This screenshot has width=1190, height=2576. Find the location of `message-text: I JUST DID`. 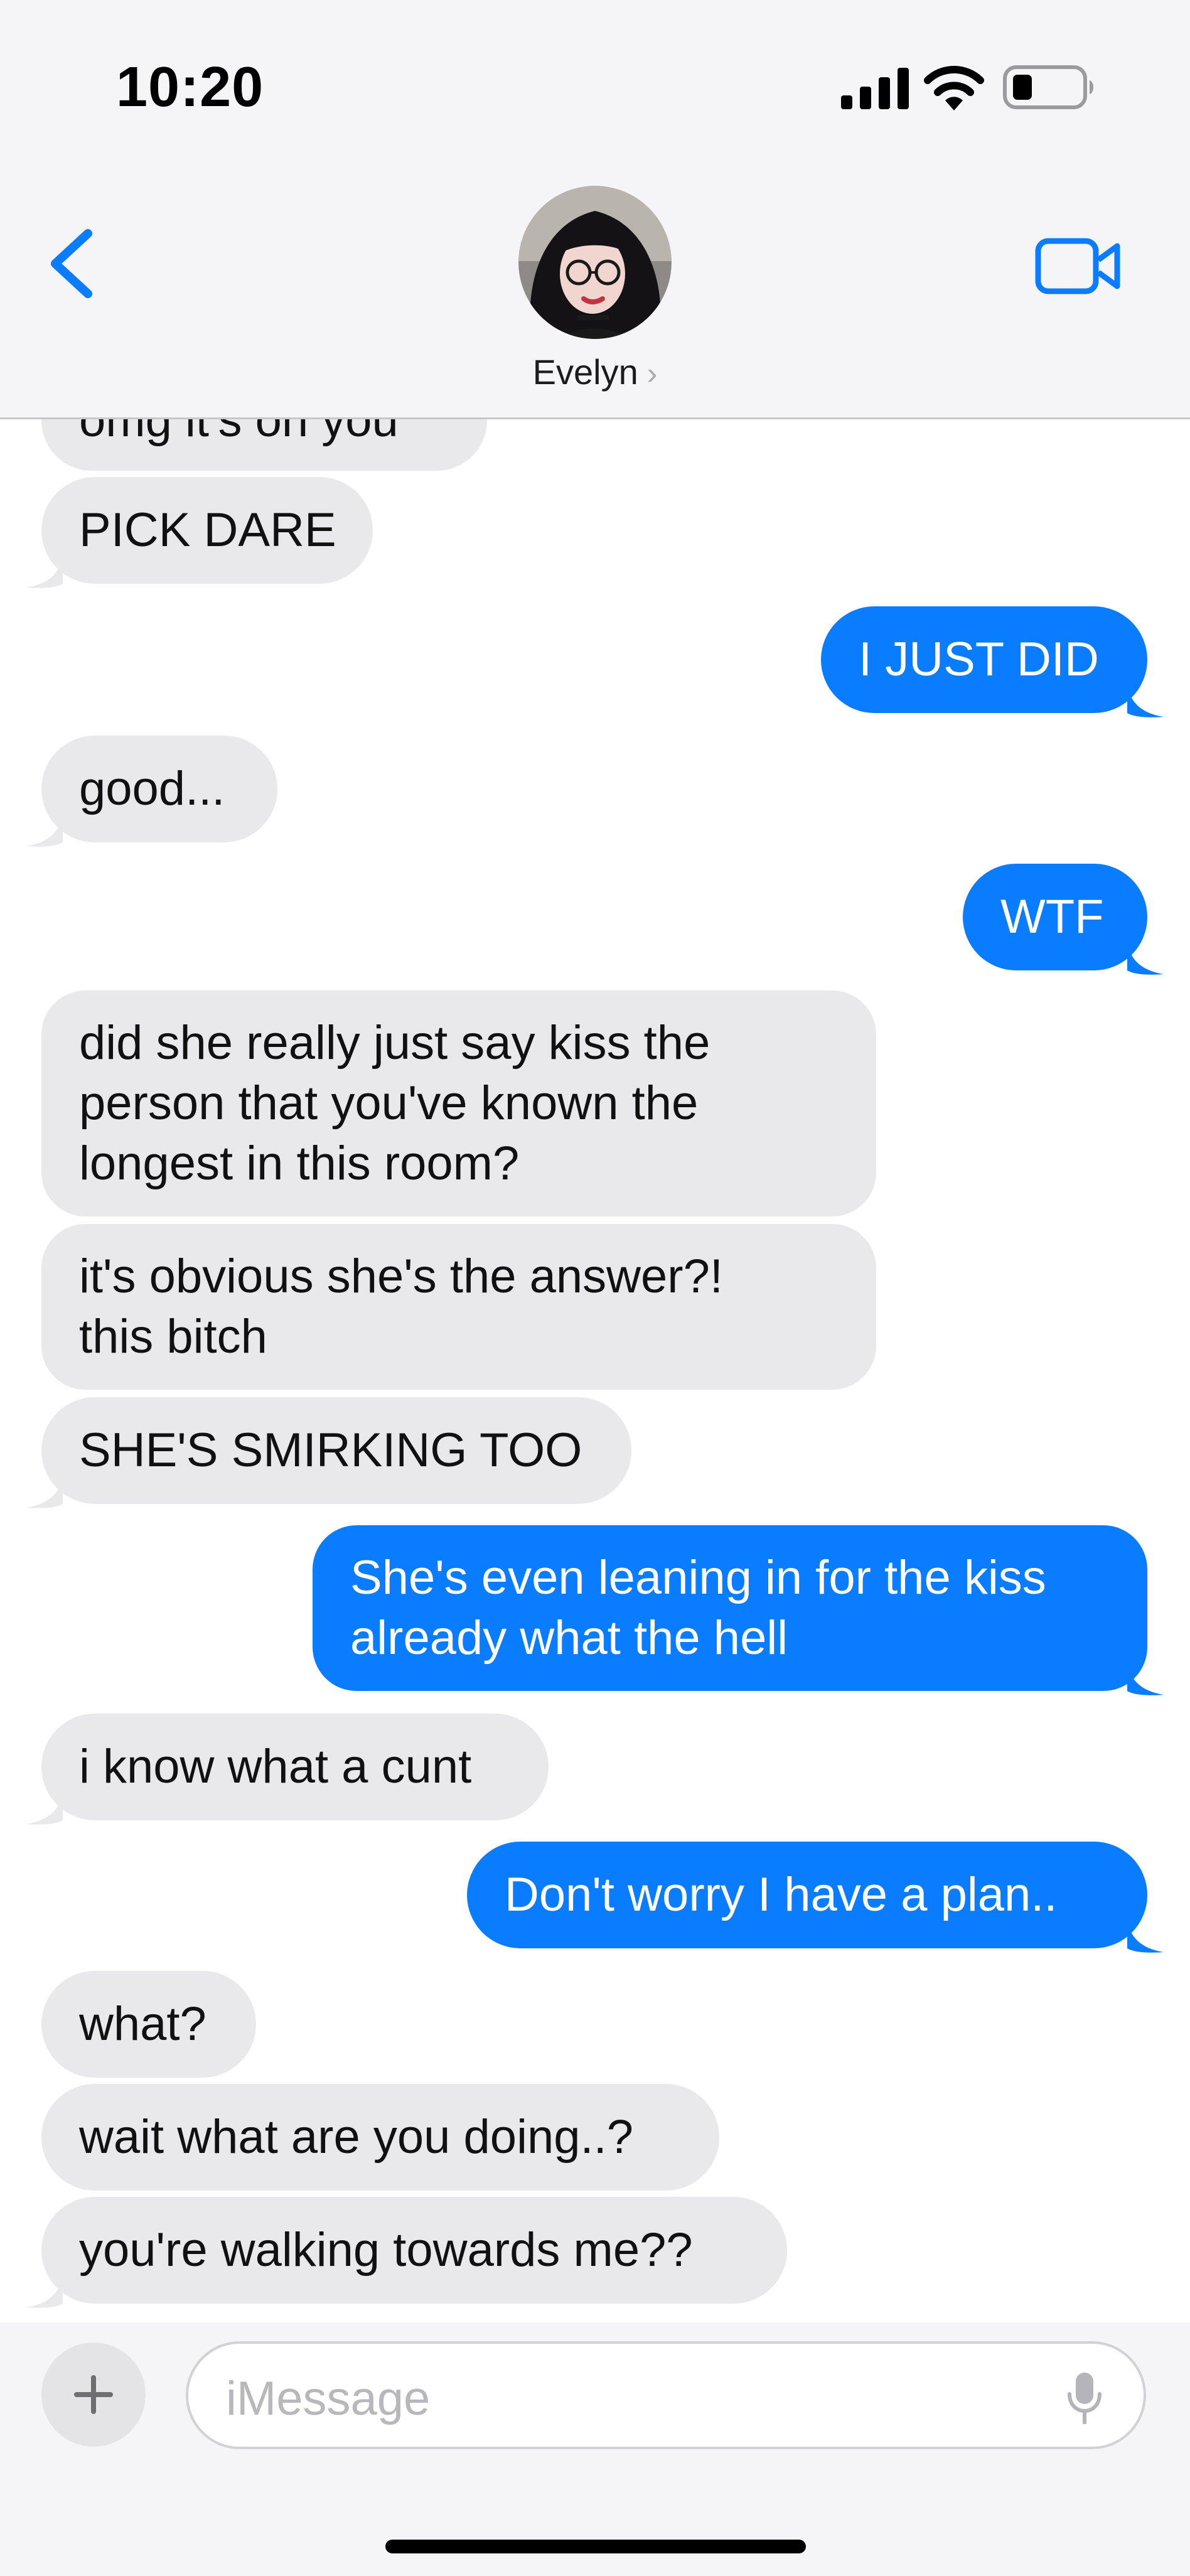

message-text: I JUST DID is located at coordinates (979, 659).